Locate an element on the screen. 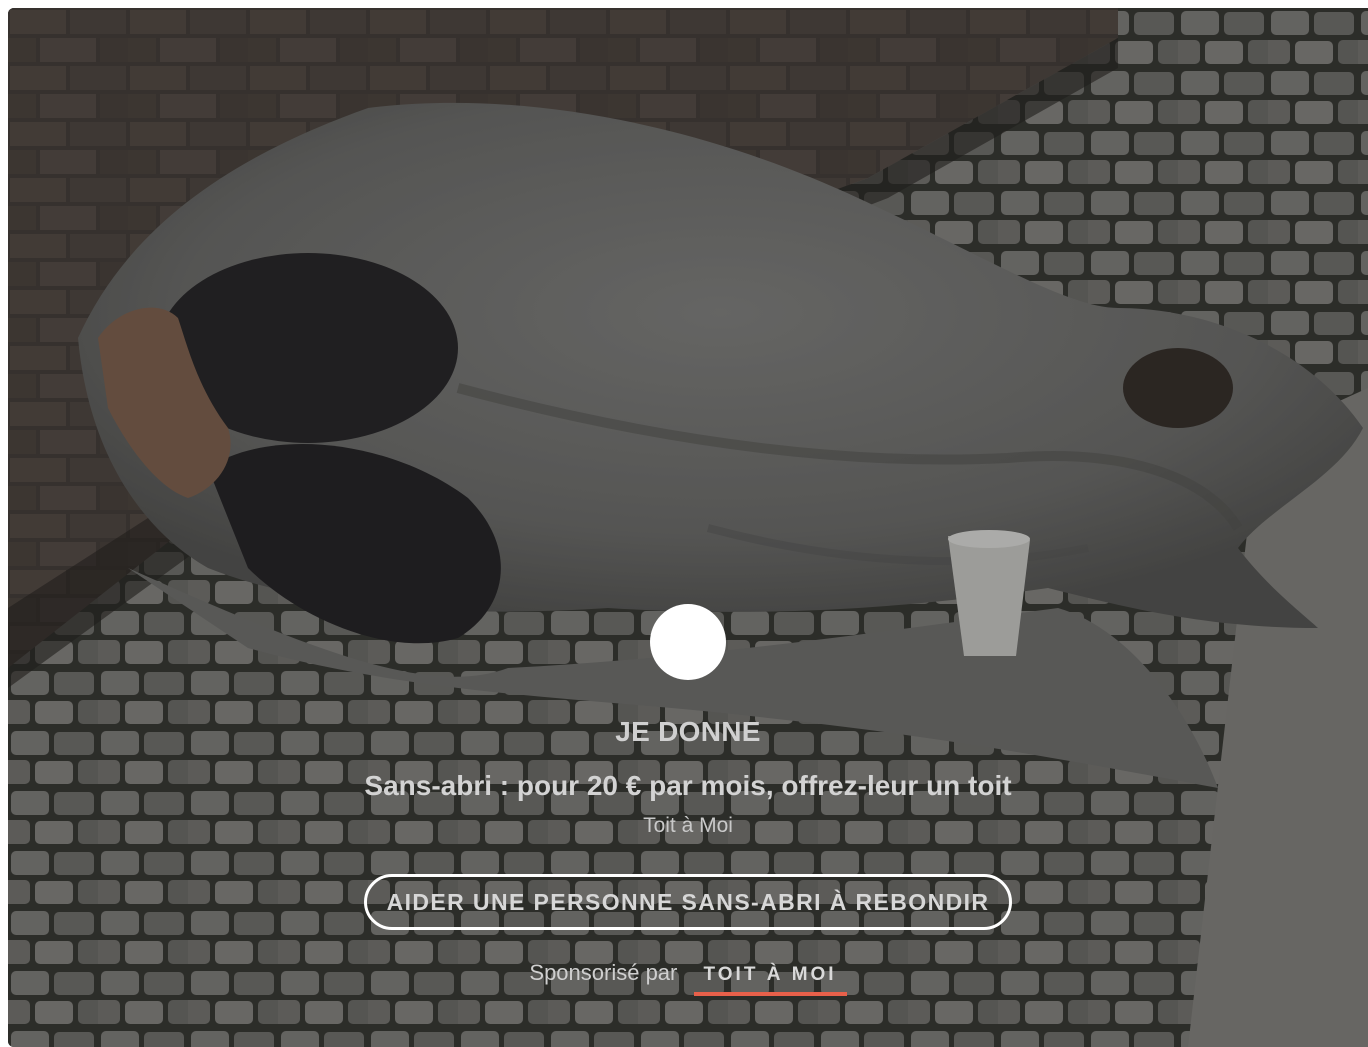 The image size is (1368, 1047). sponsor-link: TOIT À MOI is located at coordinates (770, 980).